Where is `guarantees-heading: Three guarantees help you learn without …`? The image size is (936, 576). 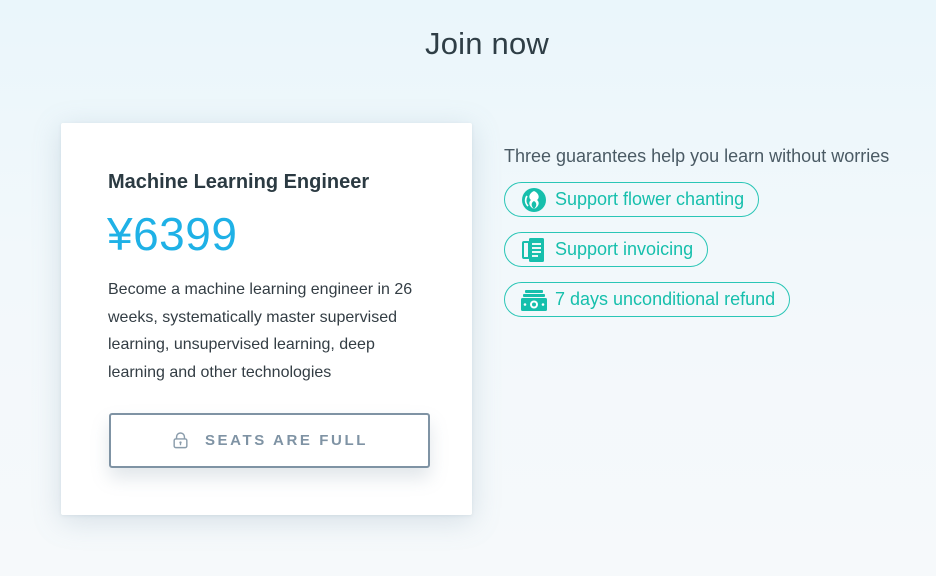 guarantees-heading: Three guarantees help you learn without … is located at coordinates (697, 156).